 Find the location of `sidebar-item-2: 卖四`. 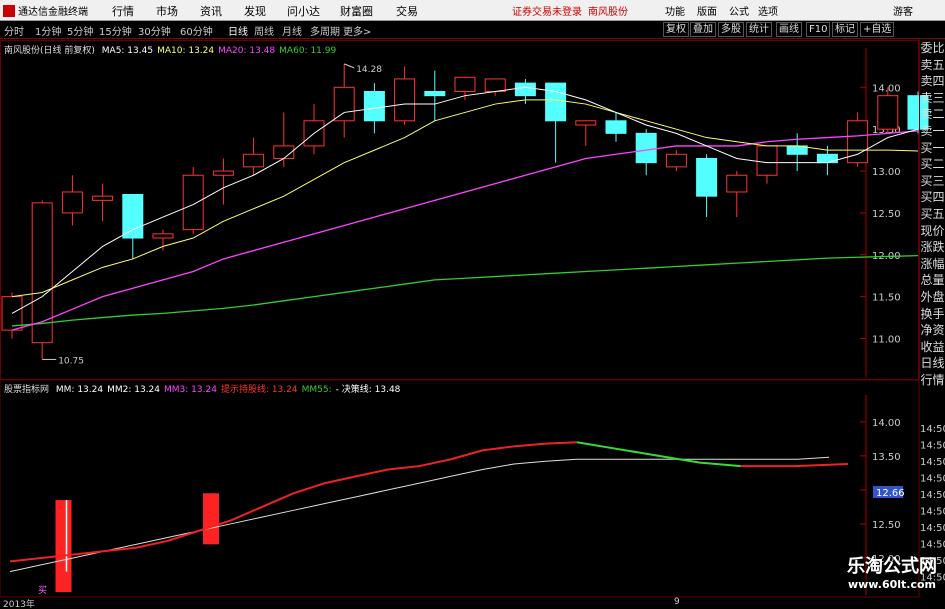

sidebar-item-2: 卖四 is located at coordinates (932, 81).